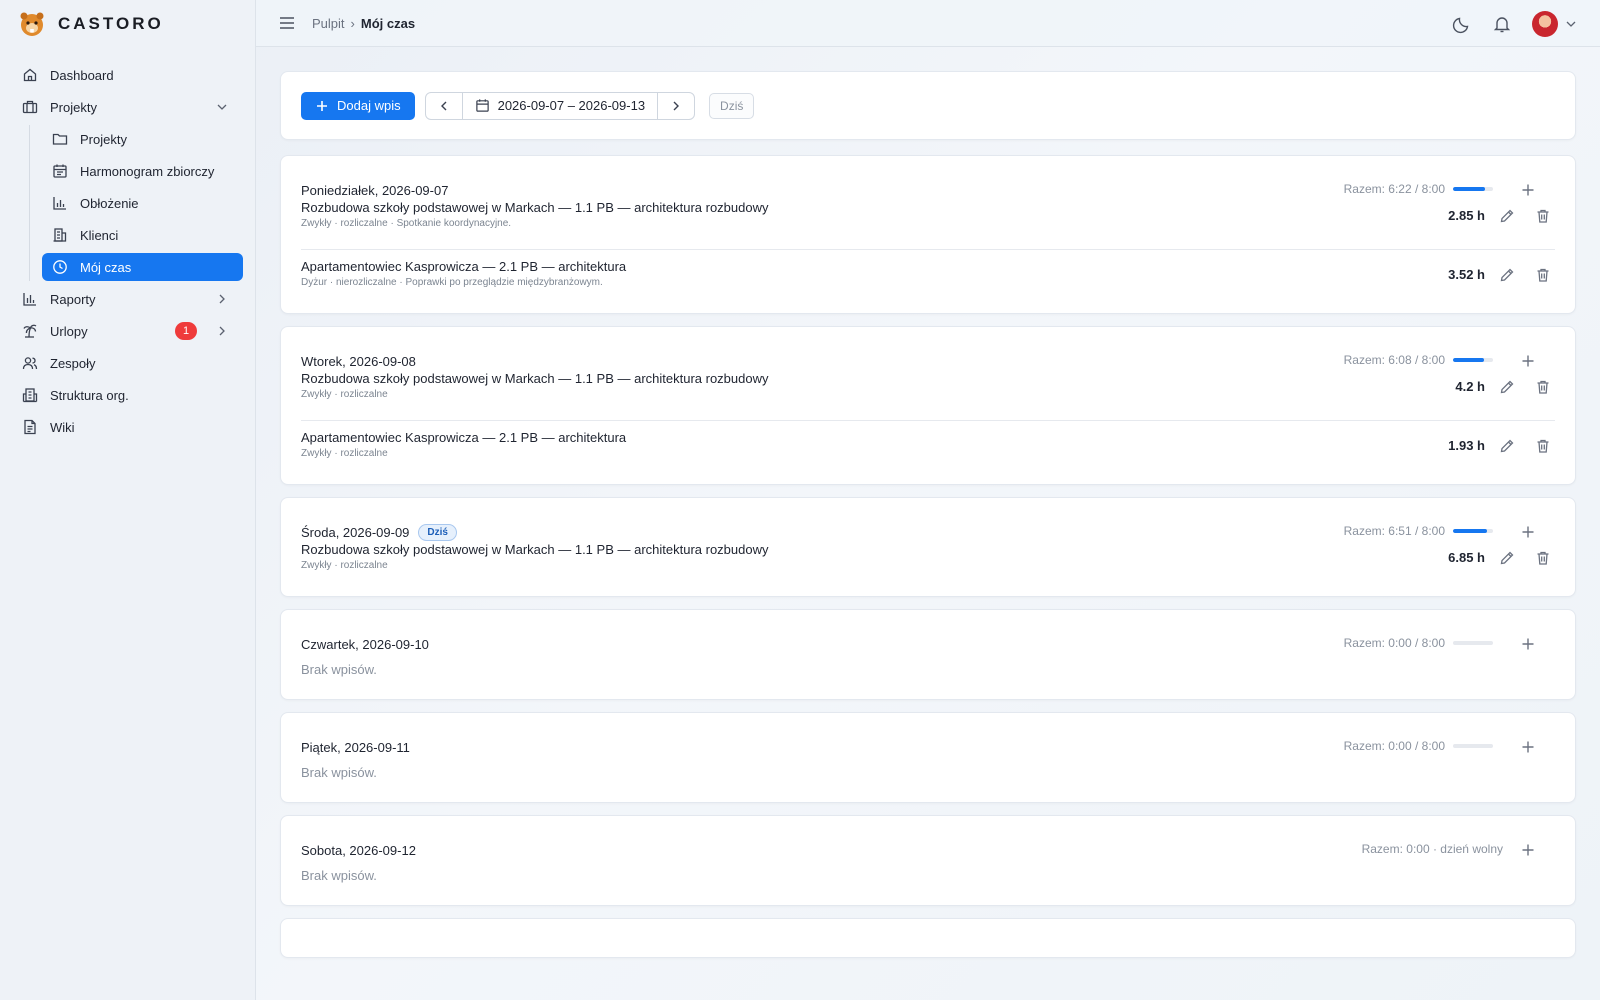 Image resolution: width=1600 pixels, height=1000 pixels. Describe the element at coordinates (444, 106) in the screenshot. I see `prev-week-button` at that location.